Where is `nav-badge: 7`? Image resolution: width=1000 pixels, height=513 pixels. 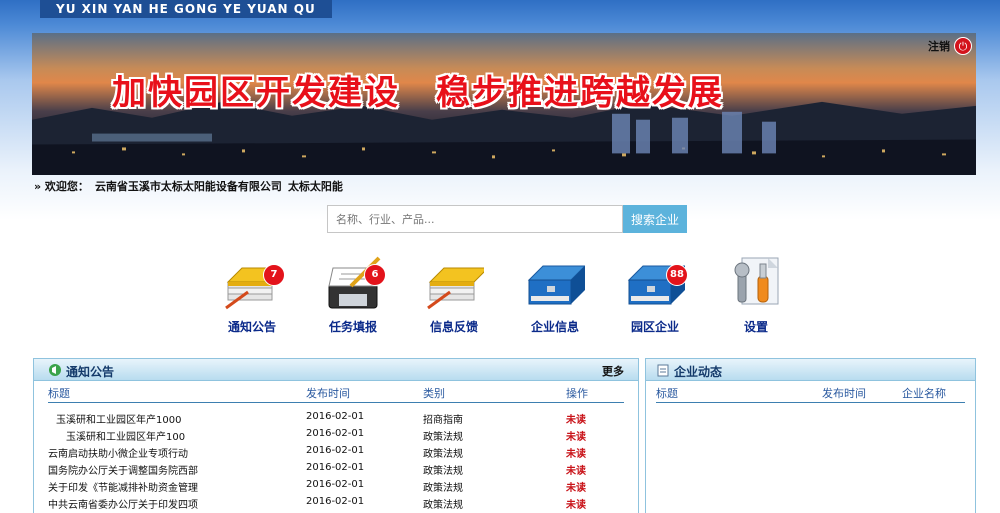
nav-badge: 7 is located at coordinates (274, 275).